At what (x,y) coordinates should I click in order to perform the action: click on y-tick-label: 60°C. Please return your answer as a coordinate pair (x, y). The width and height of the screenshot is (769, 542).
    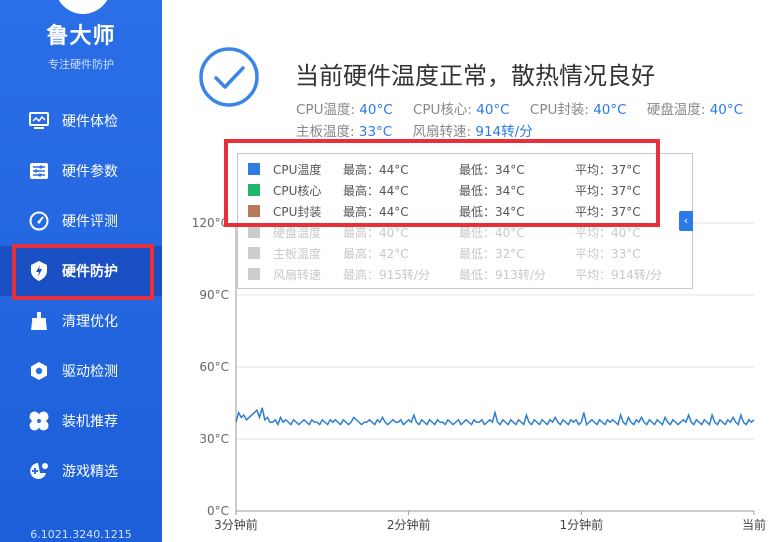
    Looking at the image, I should click on (214, 367).